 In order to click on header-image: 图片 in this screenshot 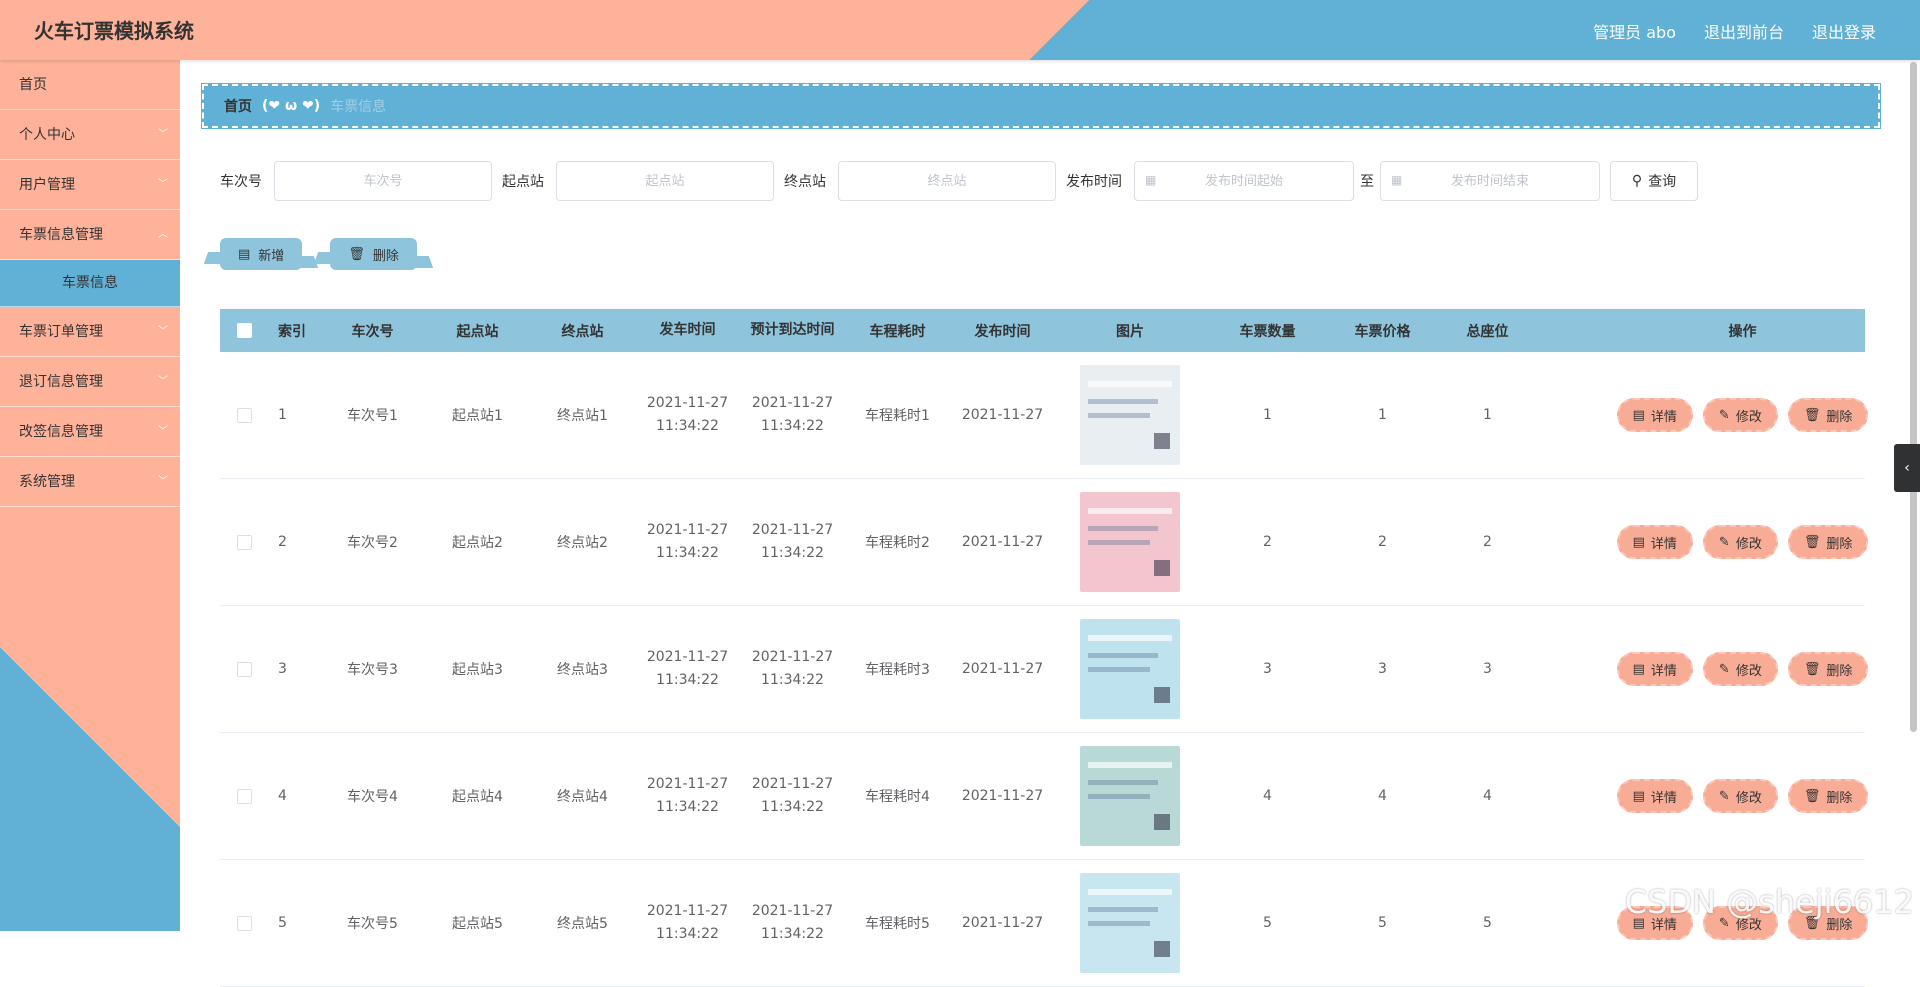, I will do `click(1130, 331)`.